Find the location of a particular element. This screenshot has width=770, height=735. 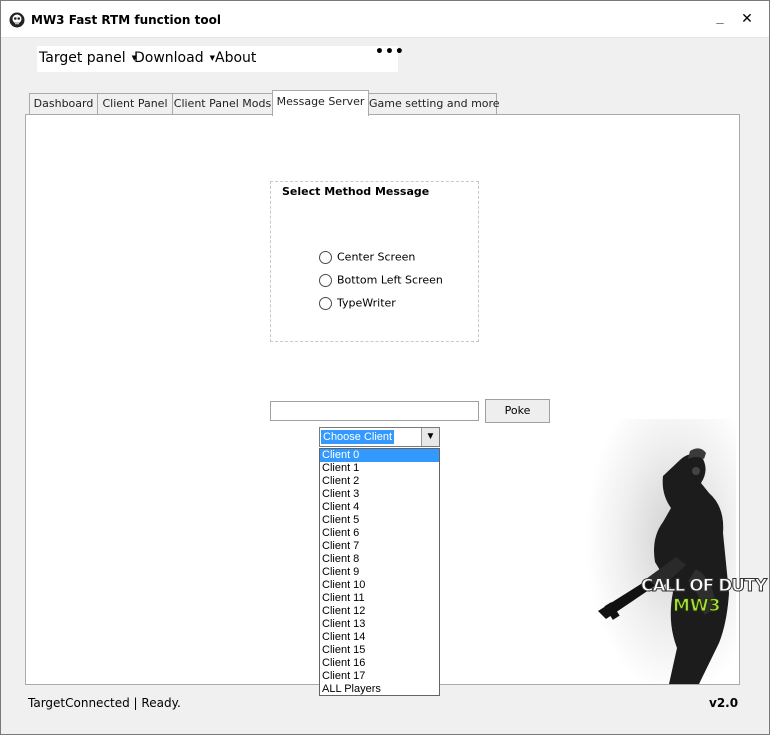

client-select-value: Choose Client is located at coordinates (358, 437).